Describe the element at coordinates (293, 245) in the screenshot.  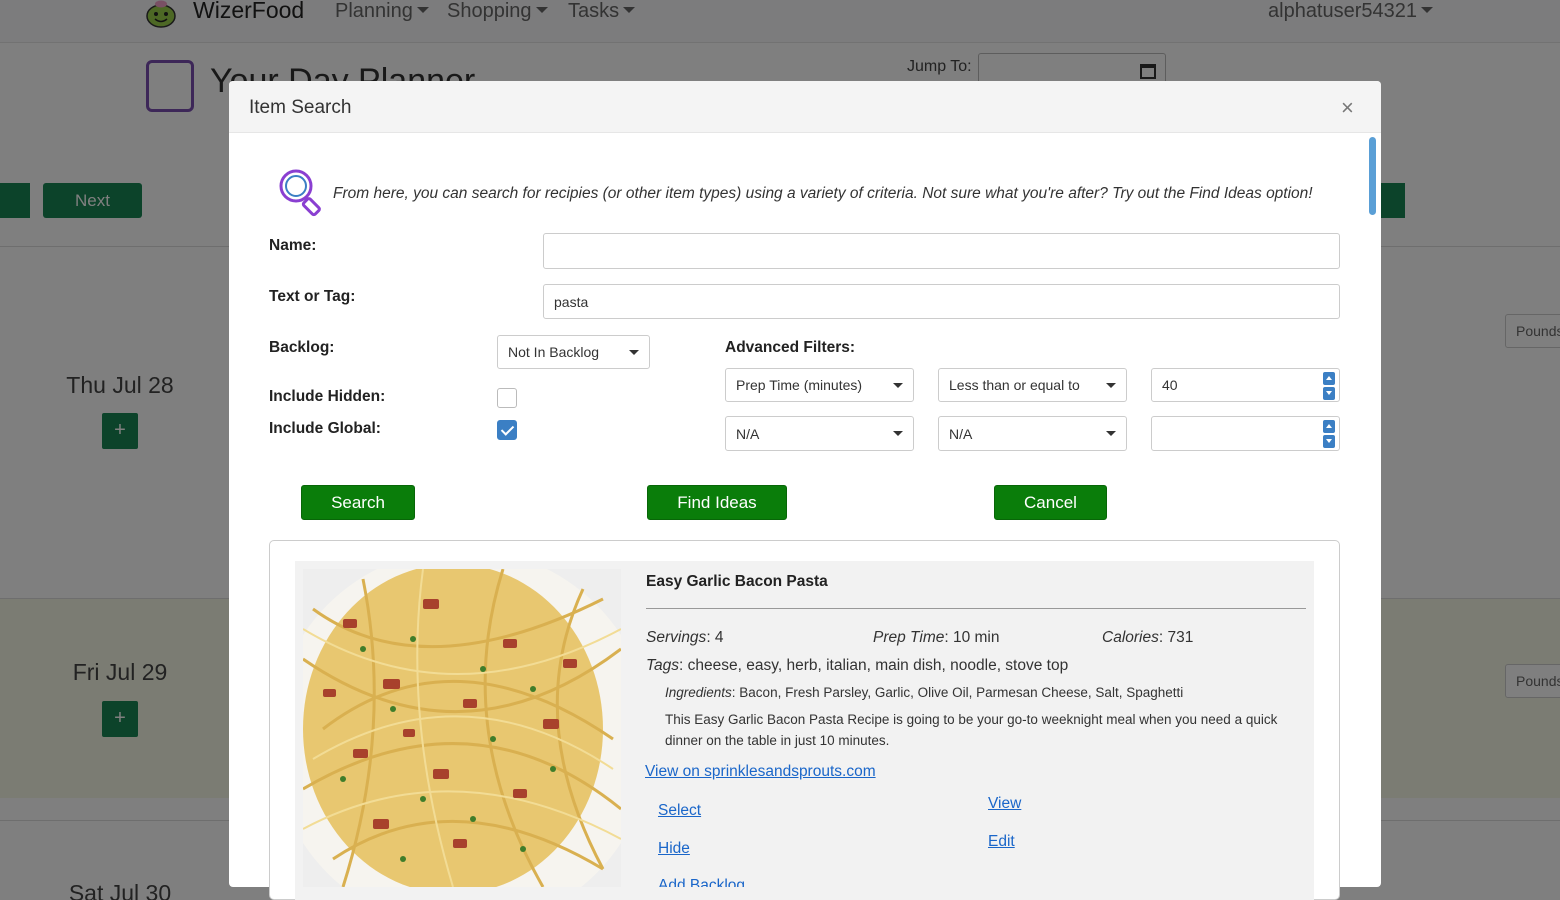
I see `name-label: Name:` at that location.